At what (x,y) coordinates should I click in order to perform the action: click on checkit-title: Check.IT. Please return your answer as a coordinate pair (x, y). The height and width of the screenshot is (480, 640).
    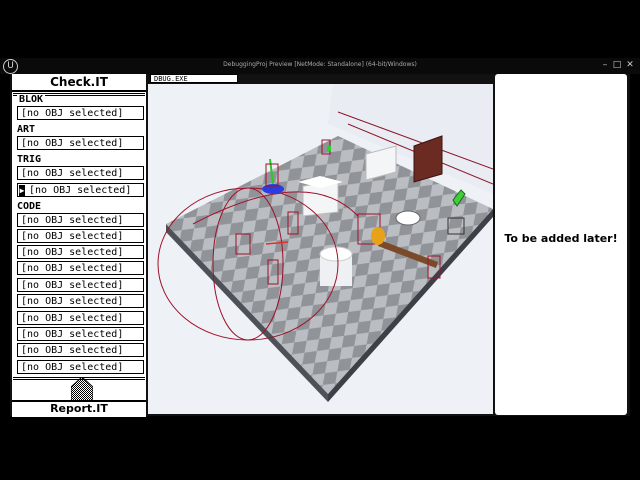
    Looking at the image, I should click on (79, 83).